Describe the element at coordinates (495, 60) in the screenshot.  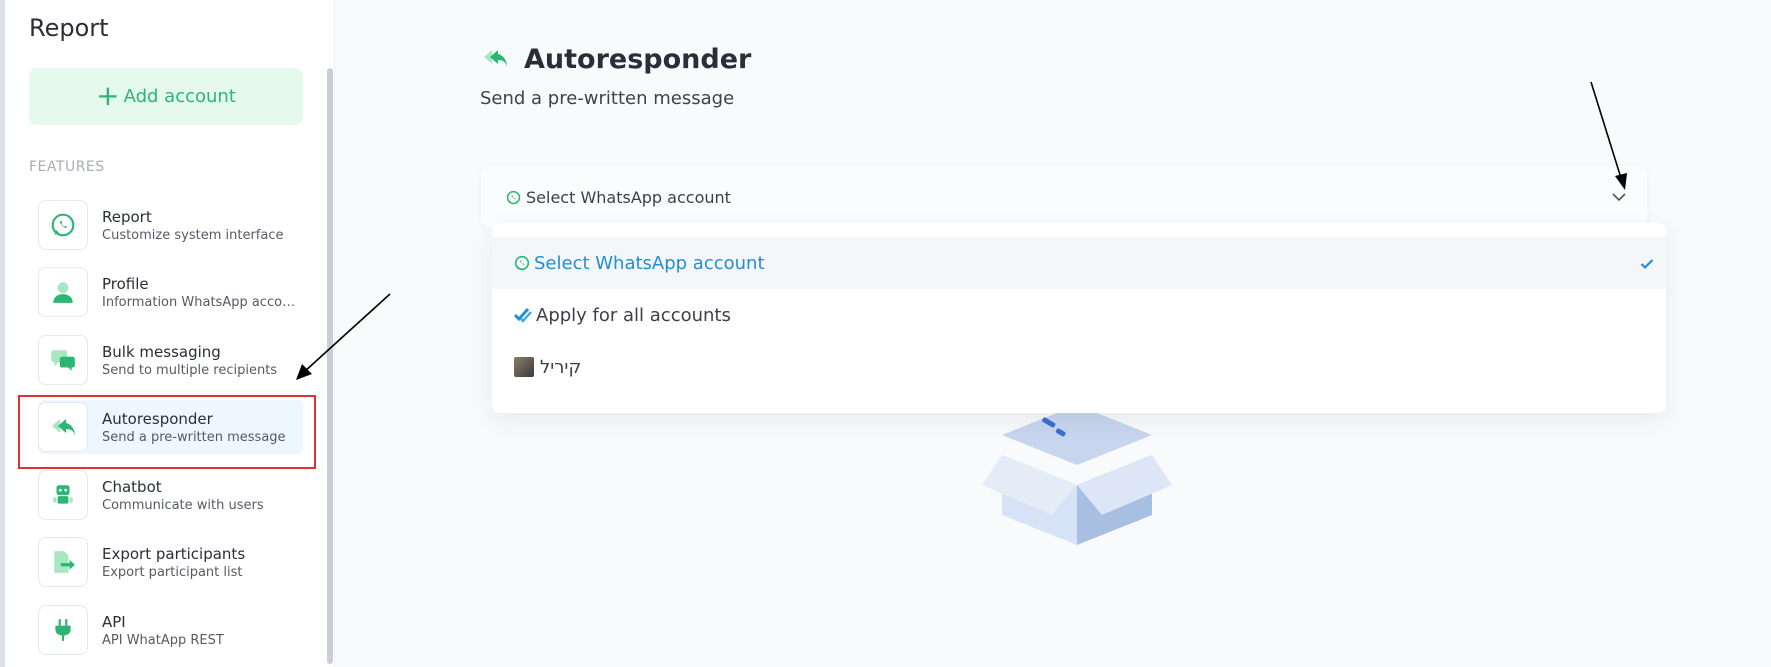
I see `reply-all-icon` at that location.